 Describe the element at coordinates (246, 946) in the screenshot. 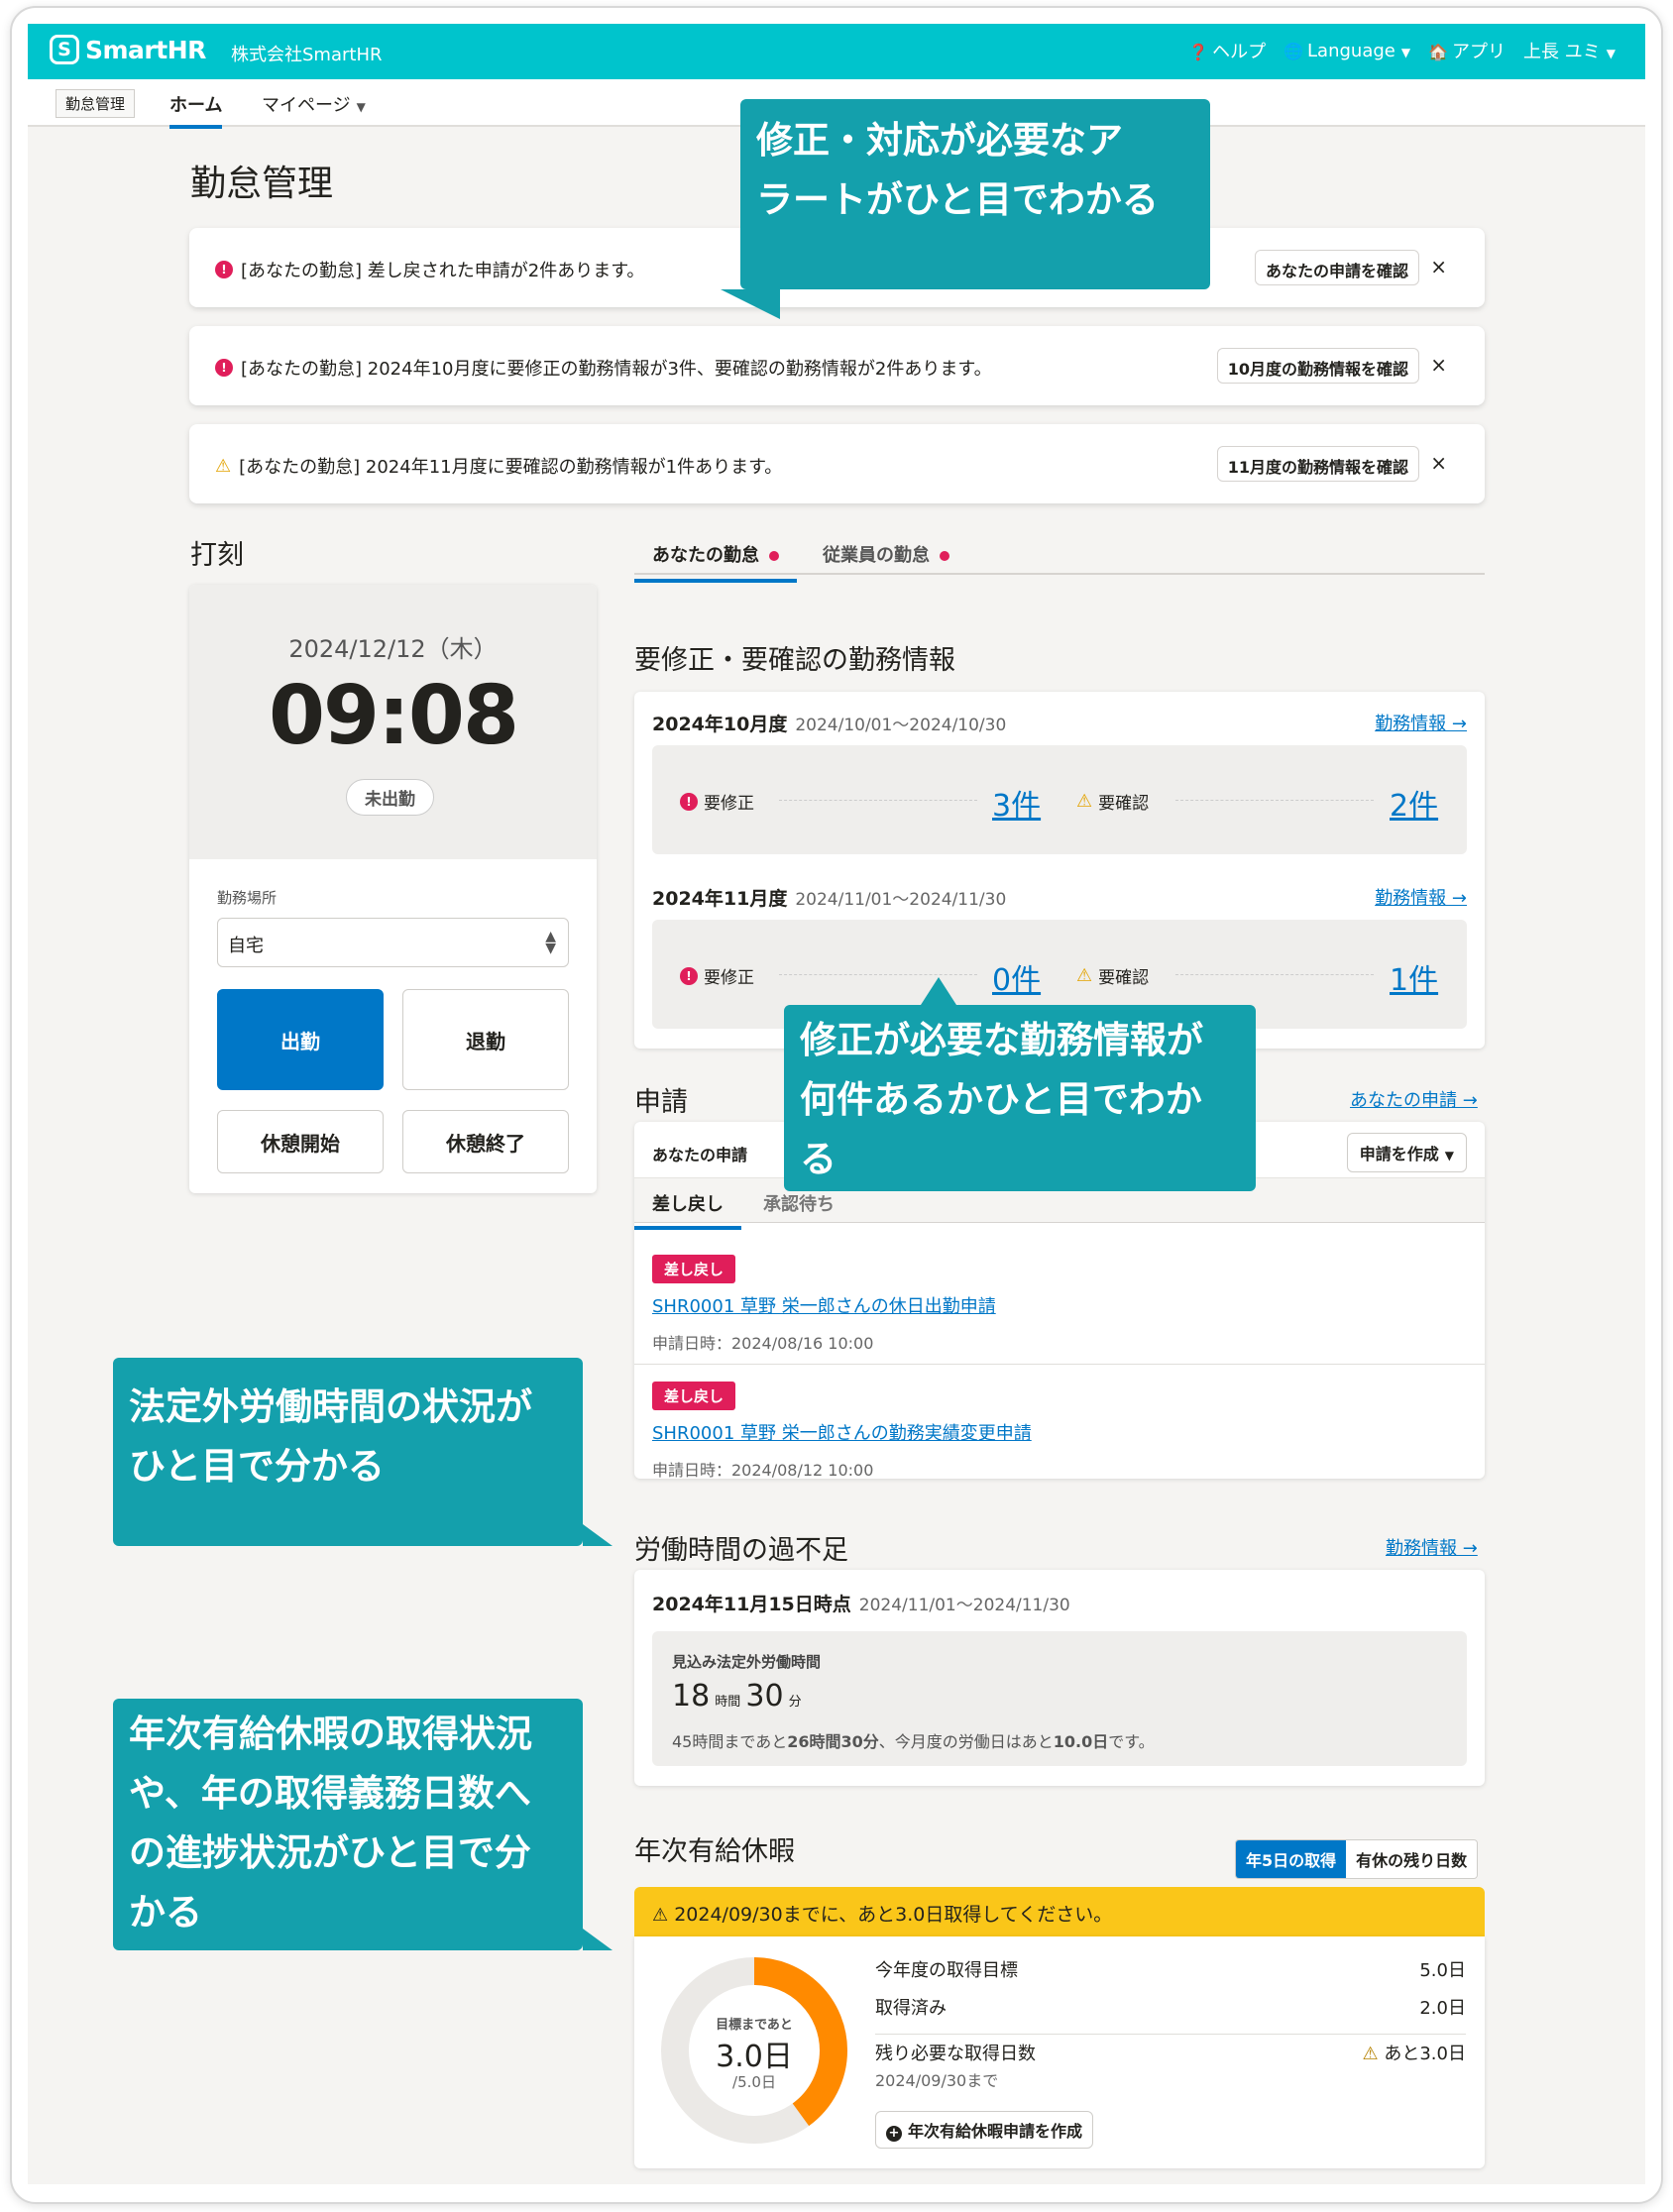

I see `location-value: 自宅` at that location.